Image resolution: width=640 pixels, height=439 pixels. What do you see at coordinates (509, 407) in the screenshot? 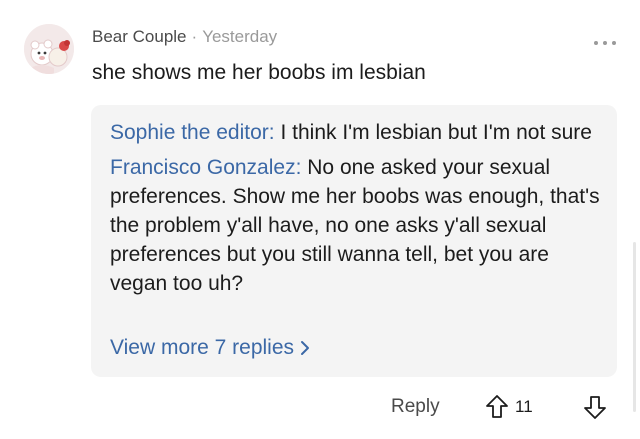
I see `upvote-button: 11` at bounding box center [509, 407].